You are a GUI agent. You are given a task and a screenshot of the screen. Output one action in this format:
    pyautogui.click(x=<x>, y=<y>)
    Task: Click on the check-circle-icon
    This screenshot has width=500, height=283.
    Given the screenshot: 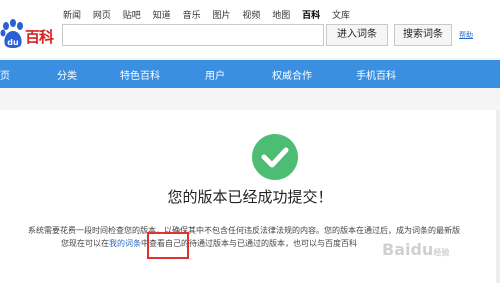 What is the action you would take?
    pyautogui.click(x=275, y=157)
    